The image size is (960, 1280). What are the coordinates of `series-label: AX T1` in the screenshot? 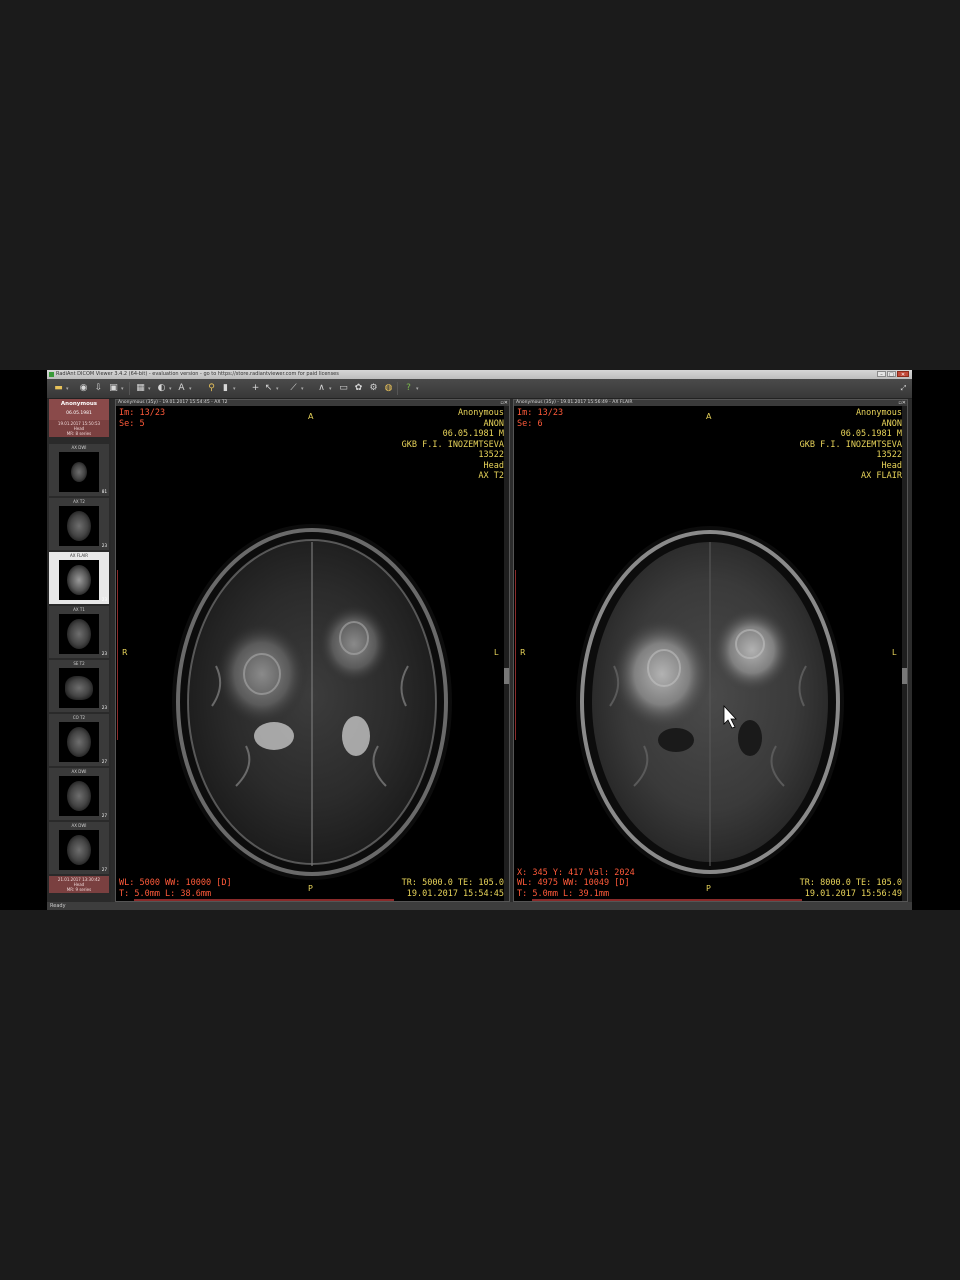 It's located at (79, 609).